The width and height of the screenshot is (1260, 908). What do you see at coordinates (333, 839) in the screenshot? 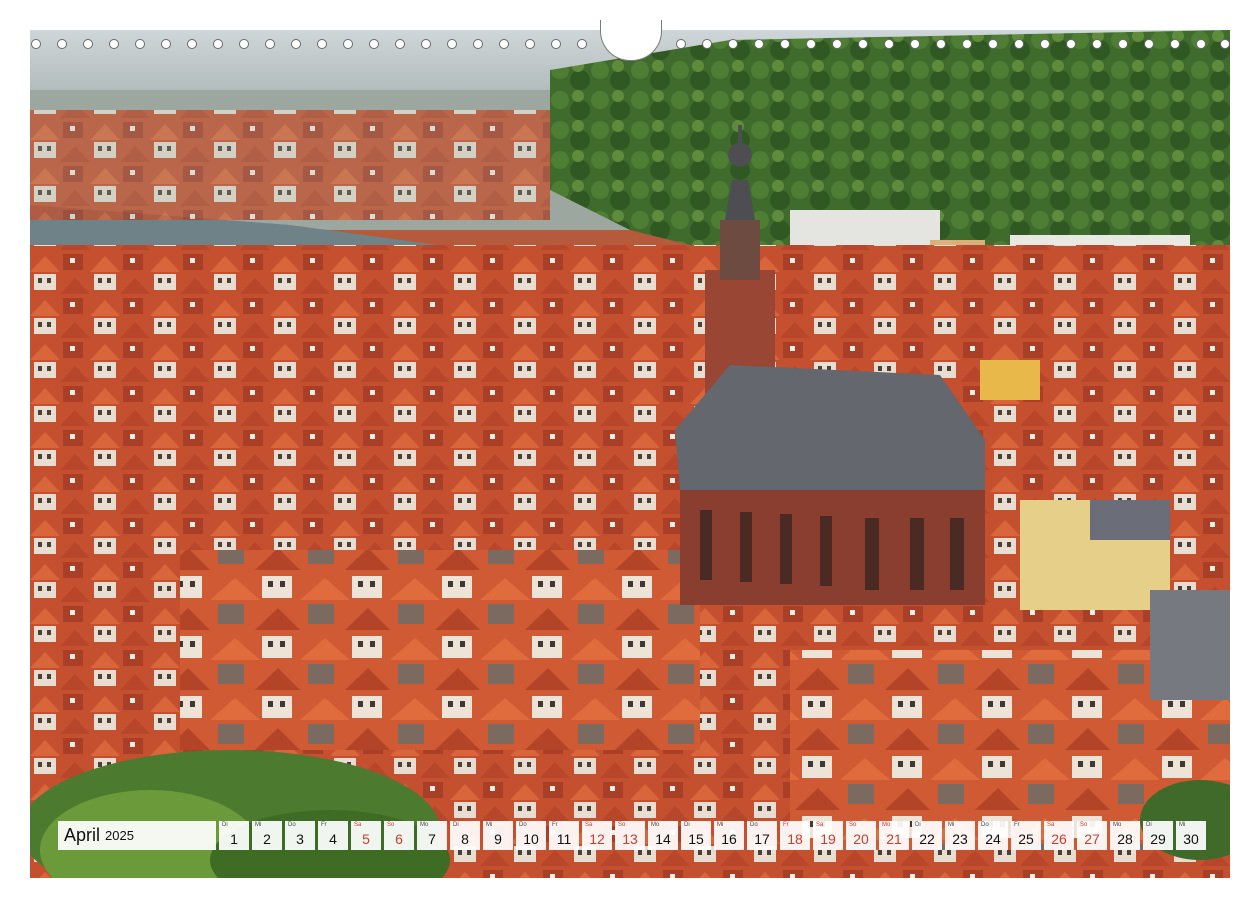
I see `day-number: 4` at bounding box center [333, 839].